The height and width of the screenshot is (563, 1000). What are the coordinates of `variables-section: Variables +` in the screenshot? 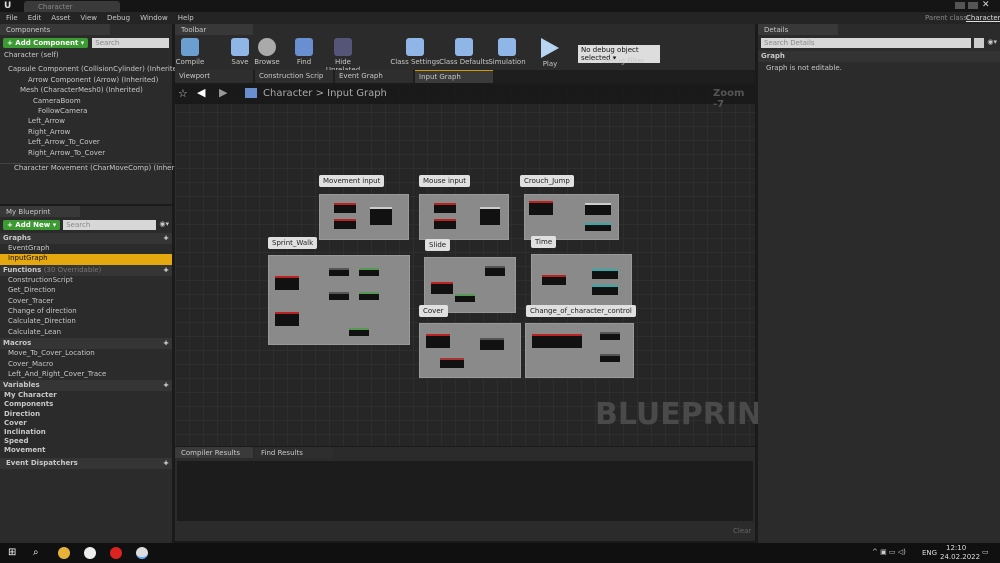 It's located at (86, 386).